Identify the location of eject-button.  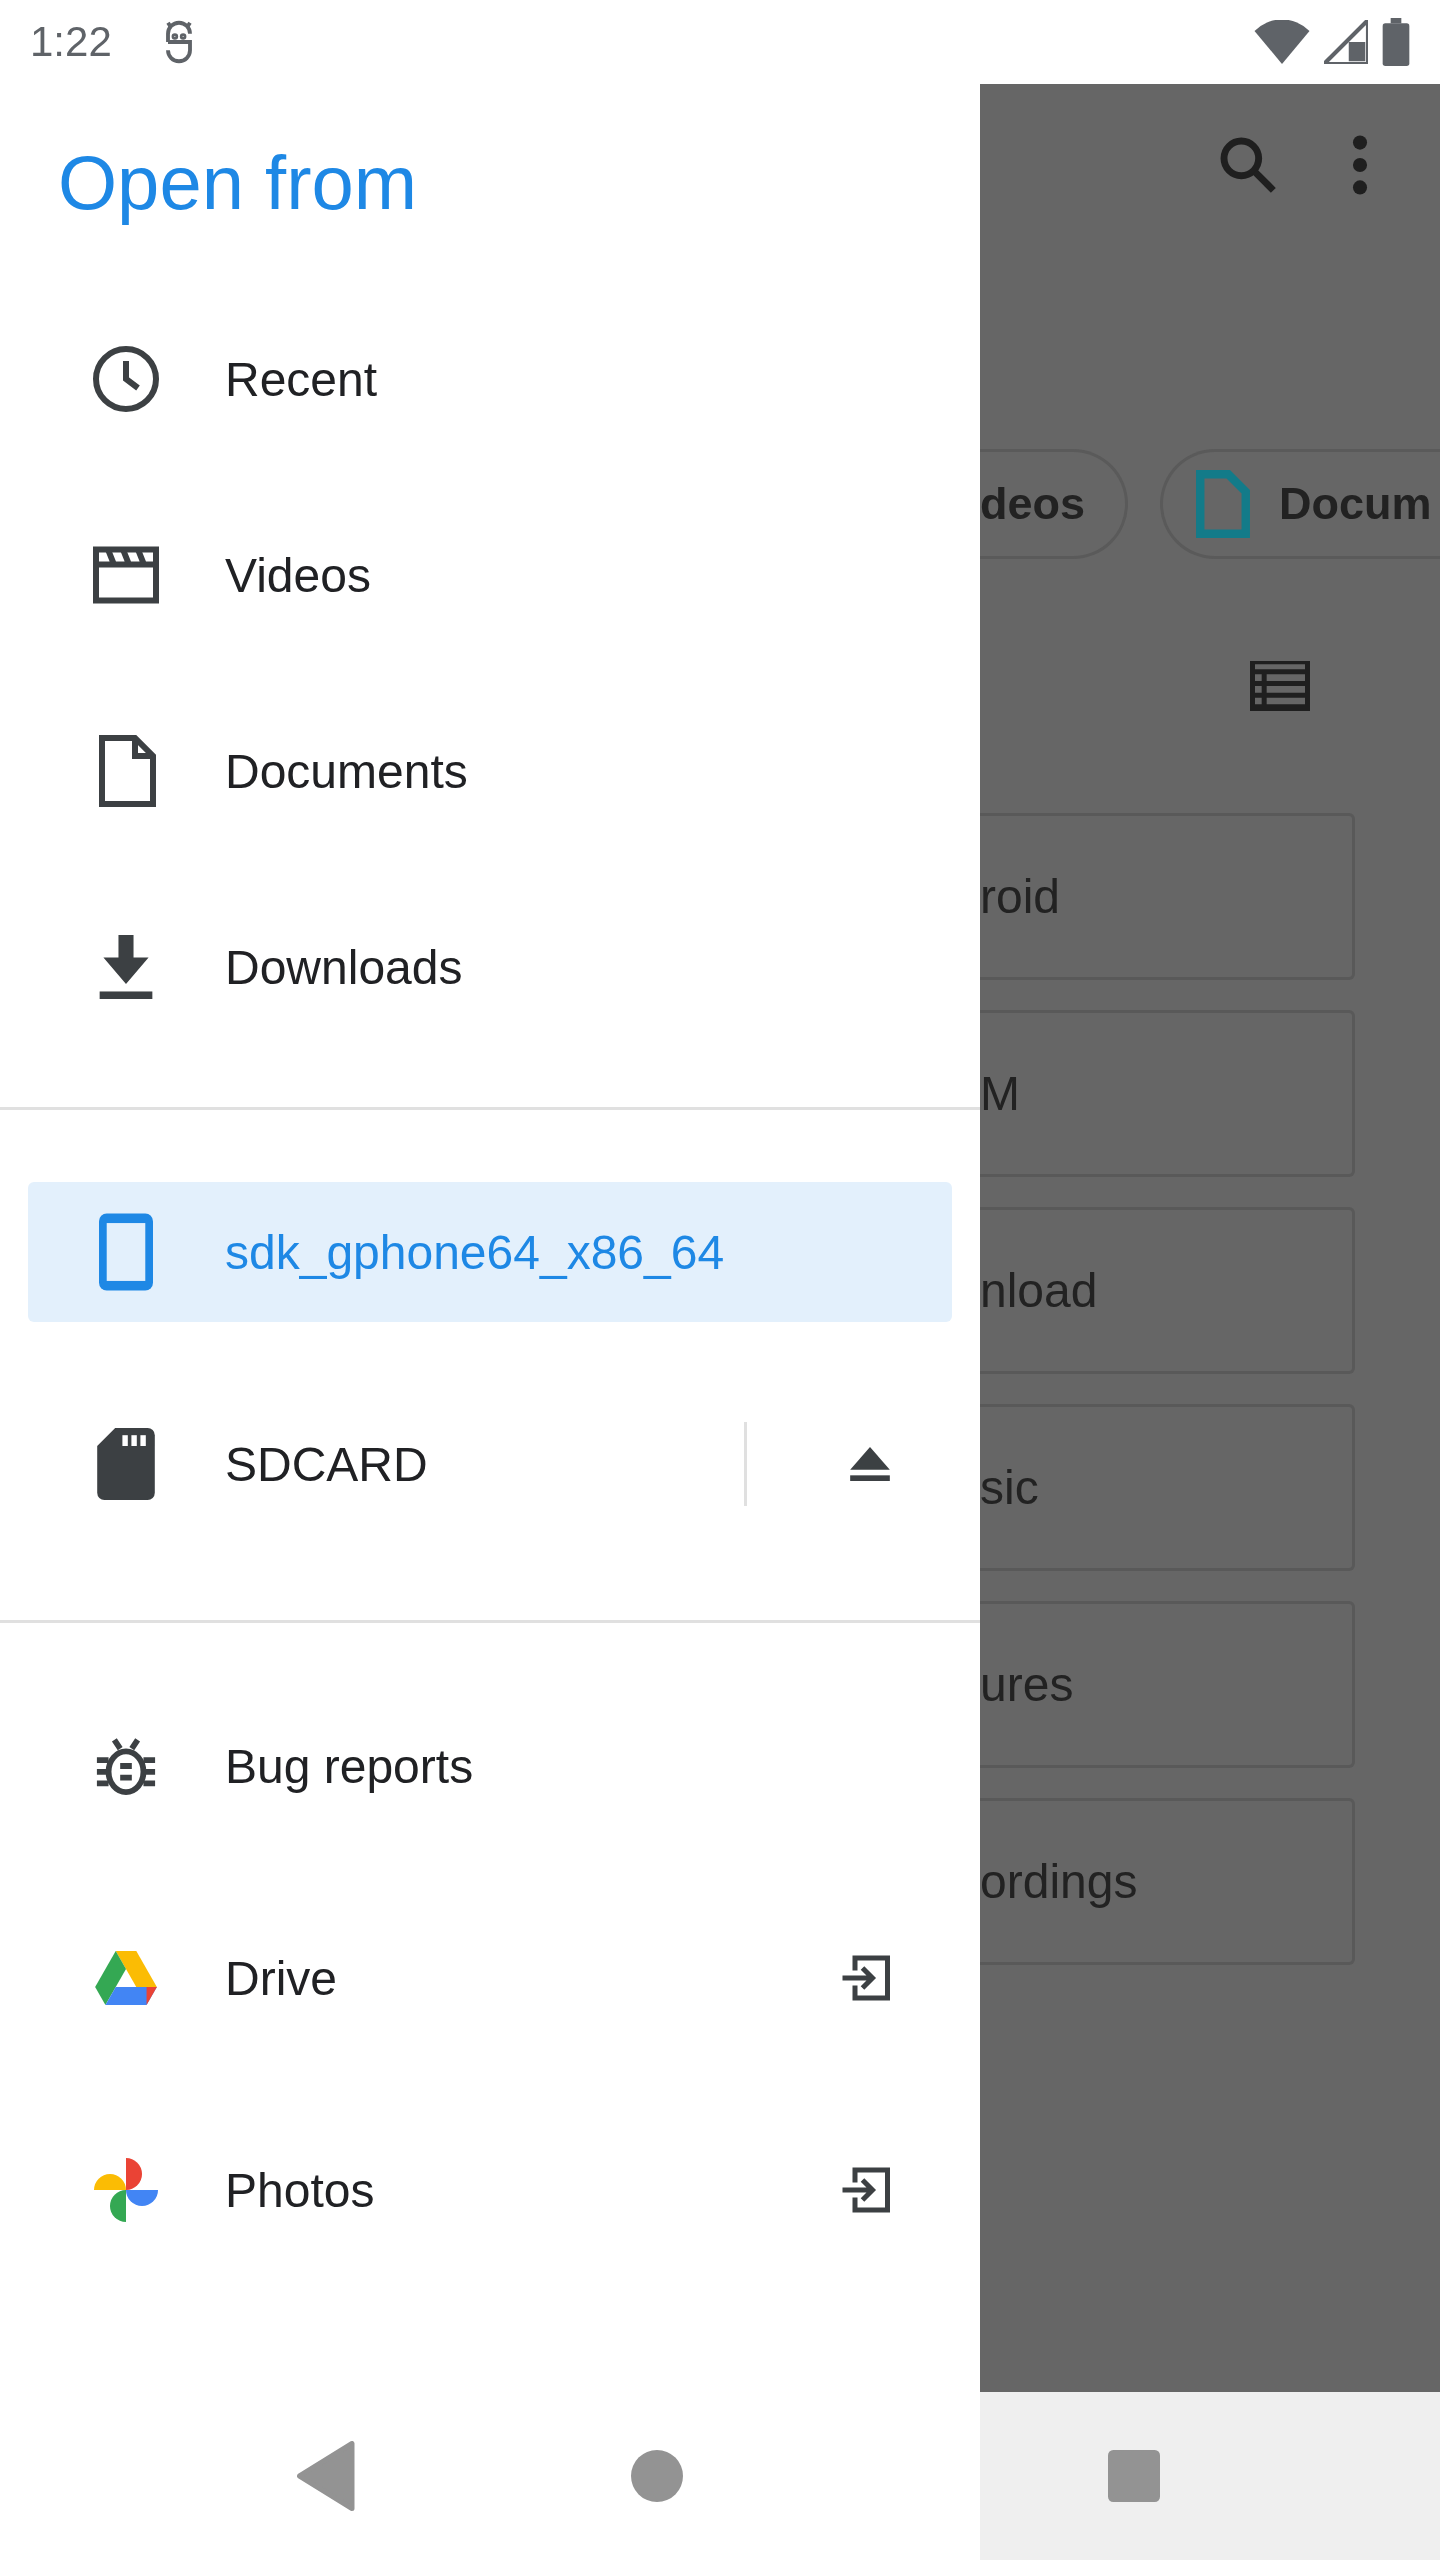
(870, 1464).